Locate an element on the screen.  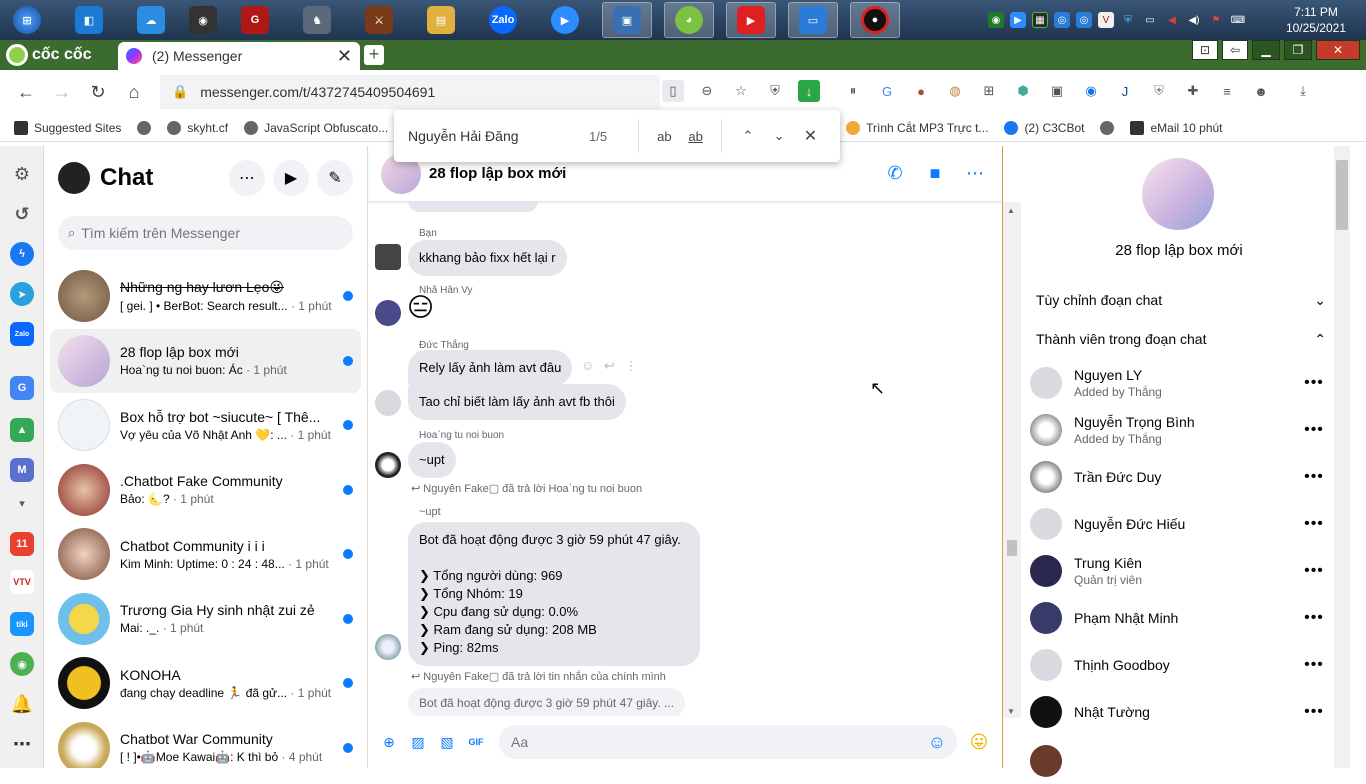
search-box: ⌕ is located at coordinates (205, 233).